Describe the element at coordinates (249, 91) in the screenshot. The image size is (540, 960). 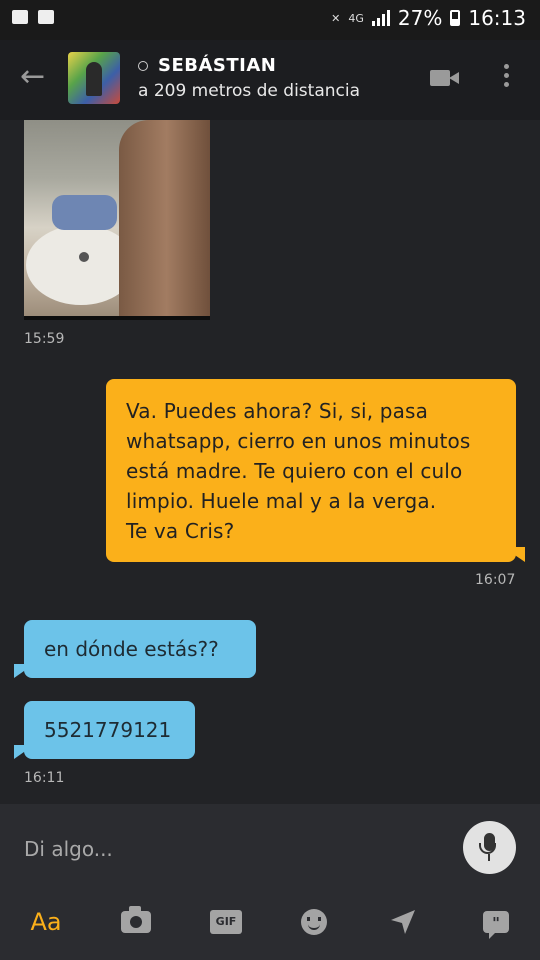
I see `contact-distance: a 209 metros de distancia` at that location.